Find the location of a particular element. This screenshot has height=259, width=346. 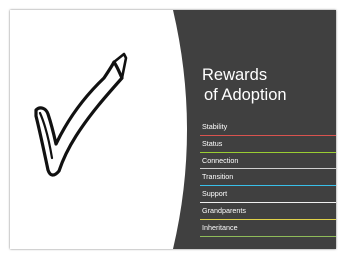

slide-title: Rewards of Adoption is located at coordinates (267, 85).